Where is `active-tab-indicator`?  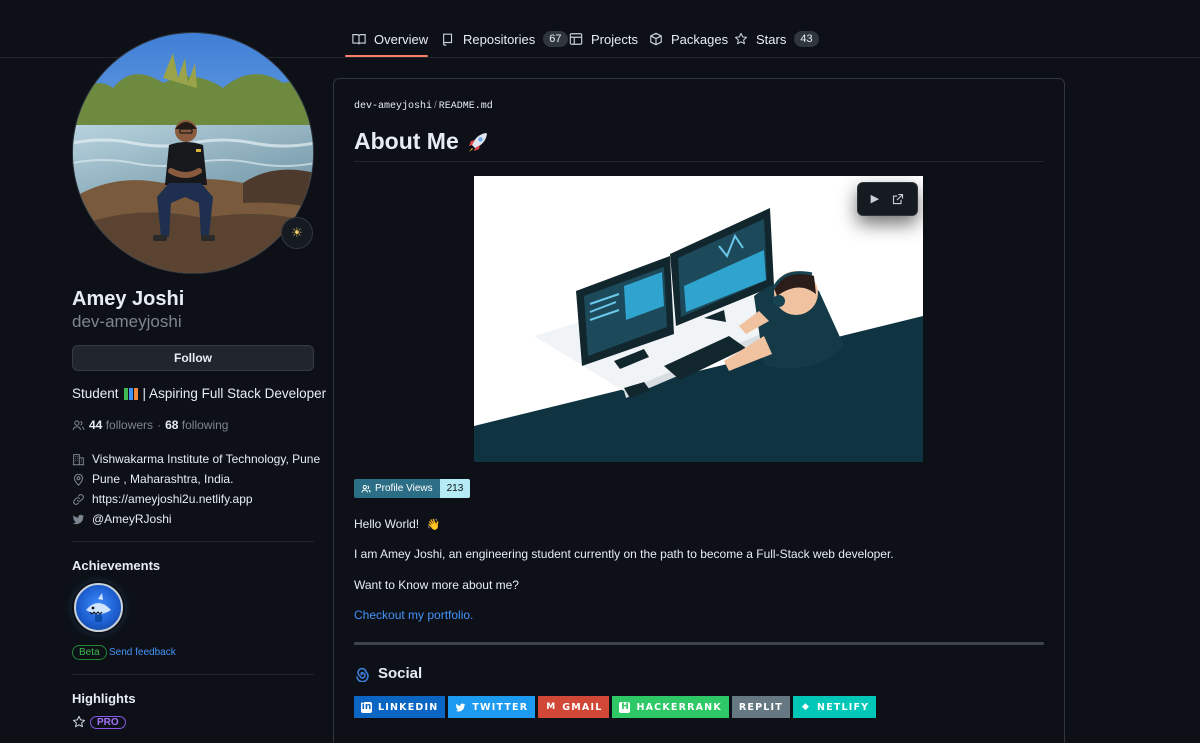 active-tab-indicator is located at coordinates (386, 56).